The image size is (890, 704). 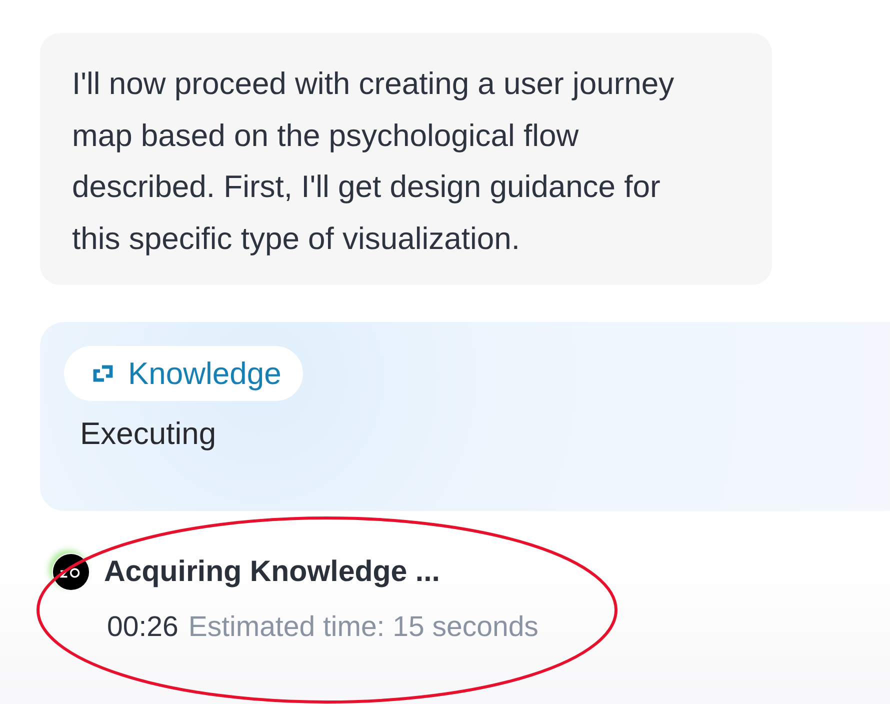 What do you see at coordinates (363, 627) in the screenshot?
I see `estimated-time: Estimated time: 15 seconds` at bounding box center [363, 627].